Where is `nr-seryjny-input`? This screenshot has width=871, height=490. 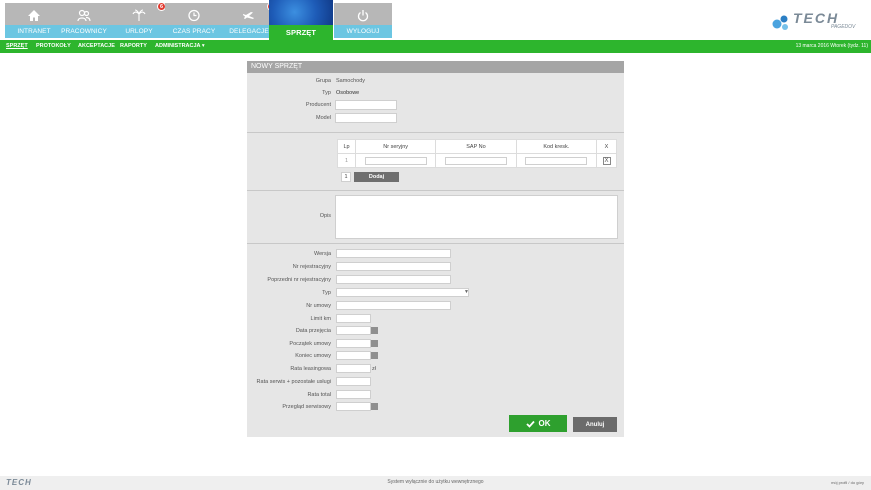 nr-seryjny-input is located at coordinates (395, 160).